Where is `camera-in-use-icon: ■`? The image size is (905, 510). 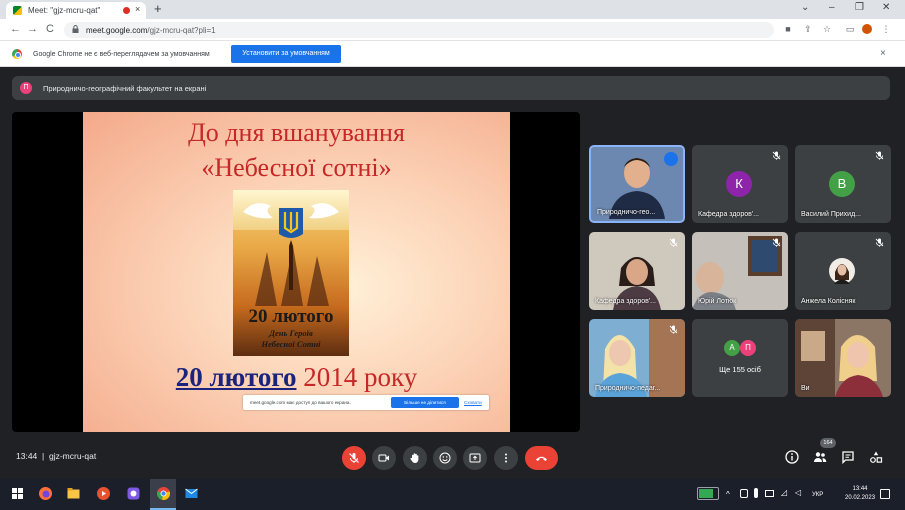
camera-in-use-icon: ■ is located at coordinates (788, 29).